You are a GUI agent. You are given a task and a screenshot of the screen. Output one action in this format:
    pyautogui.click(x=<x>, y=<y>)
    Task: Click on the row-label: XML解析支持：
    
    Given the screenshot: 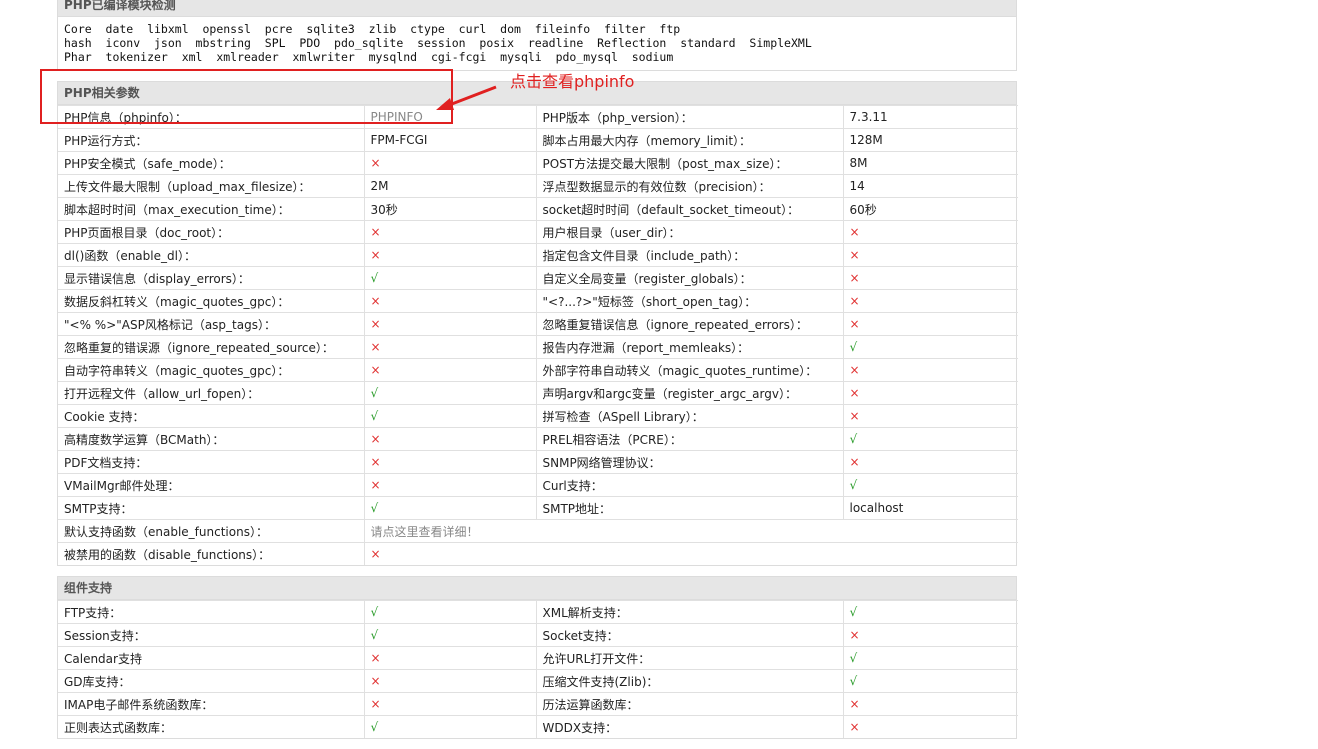 What is the action you would take?
    pyautogui.click(x=690, y=612)
    